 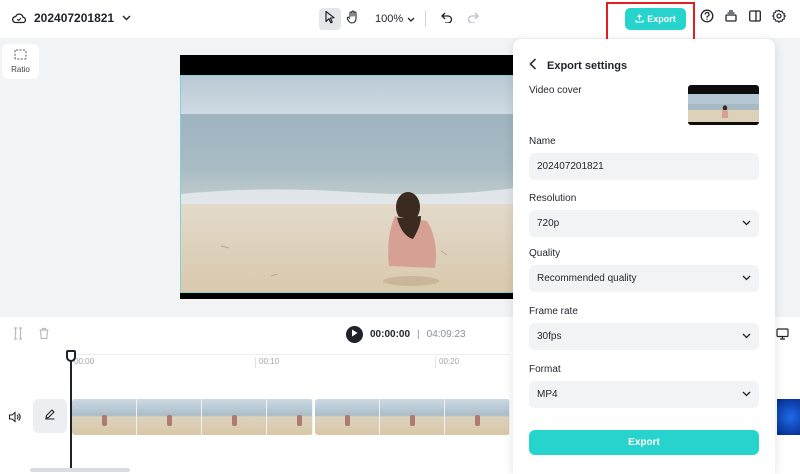 I want to click on caption-icon, so click(x=782, y=336).